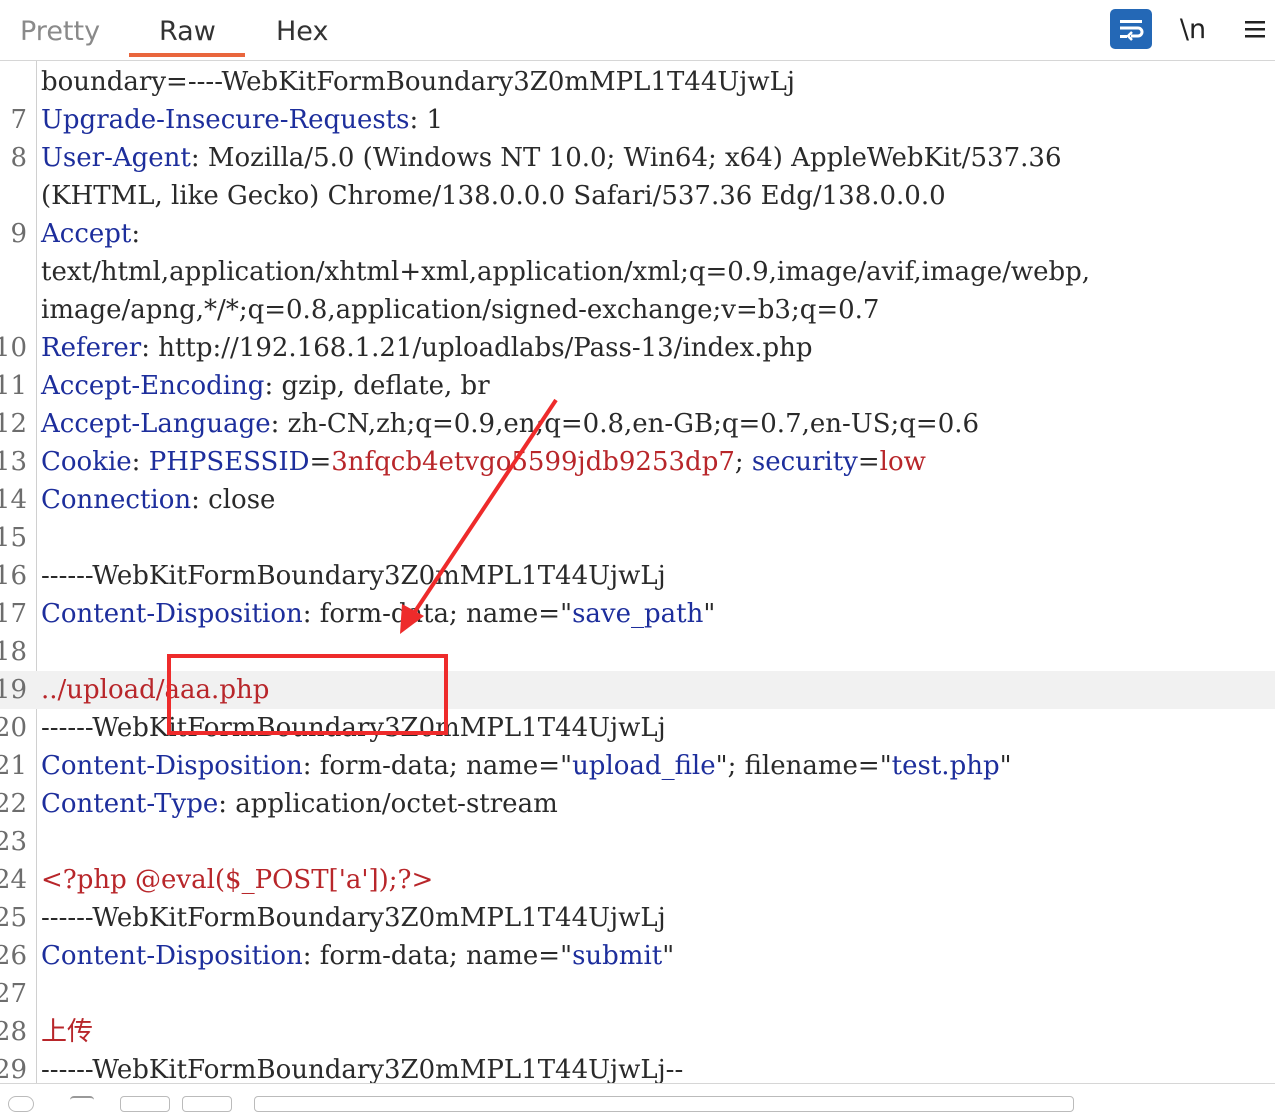 This screenshot has height=1112, width=1275. I want to click on nav-arrow-icon, so click(82, 1104).